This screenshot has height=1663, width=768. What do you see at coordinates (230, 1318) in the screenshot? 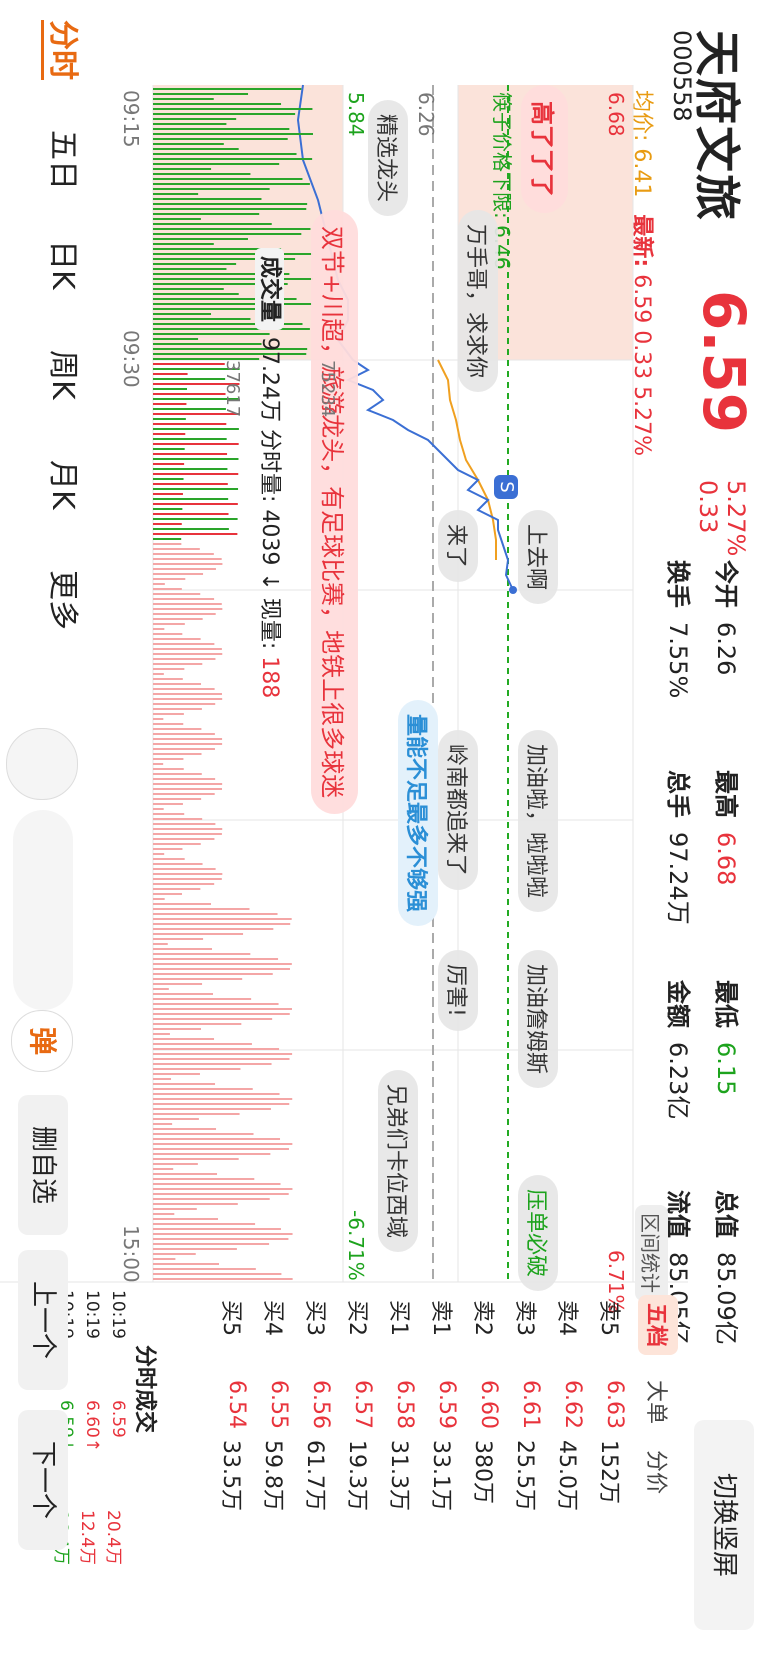
I see `buy-label: 买5` at bounding box center [230, 1318].